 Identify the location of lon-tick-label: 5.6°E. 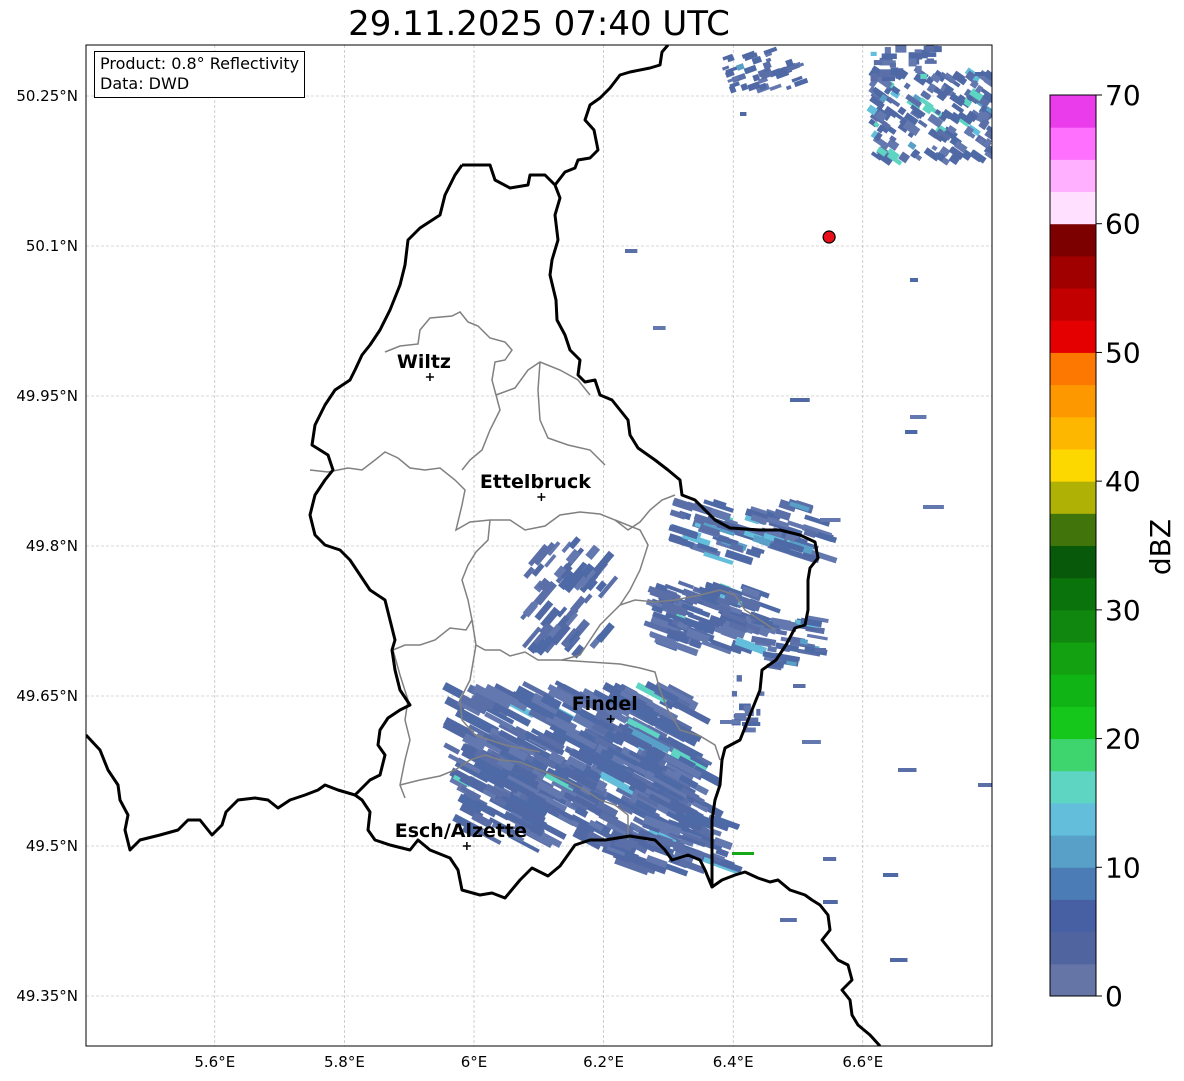
(214, 1062).